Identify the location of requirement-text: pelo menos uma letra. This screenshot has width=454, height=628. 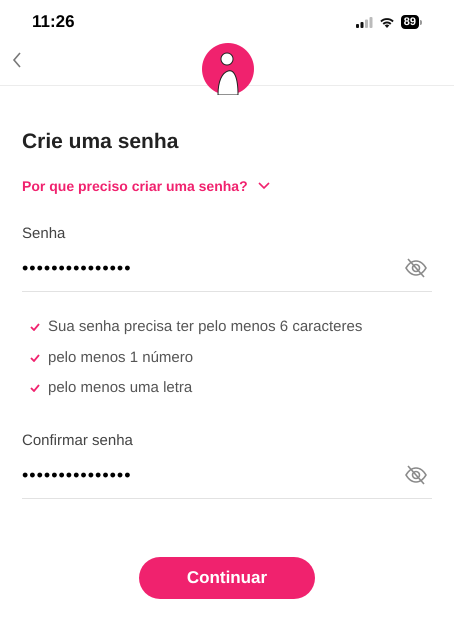
(120, 388).